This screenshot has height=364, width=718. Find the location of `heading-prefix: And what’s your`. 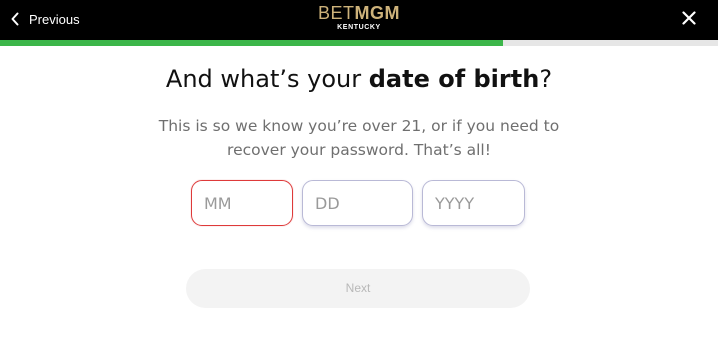

heading-prefix: And what’s your is located at coordinates (267, 79).